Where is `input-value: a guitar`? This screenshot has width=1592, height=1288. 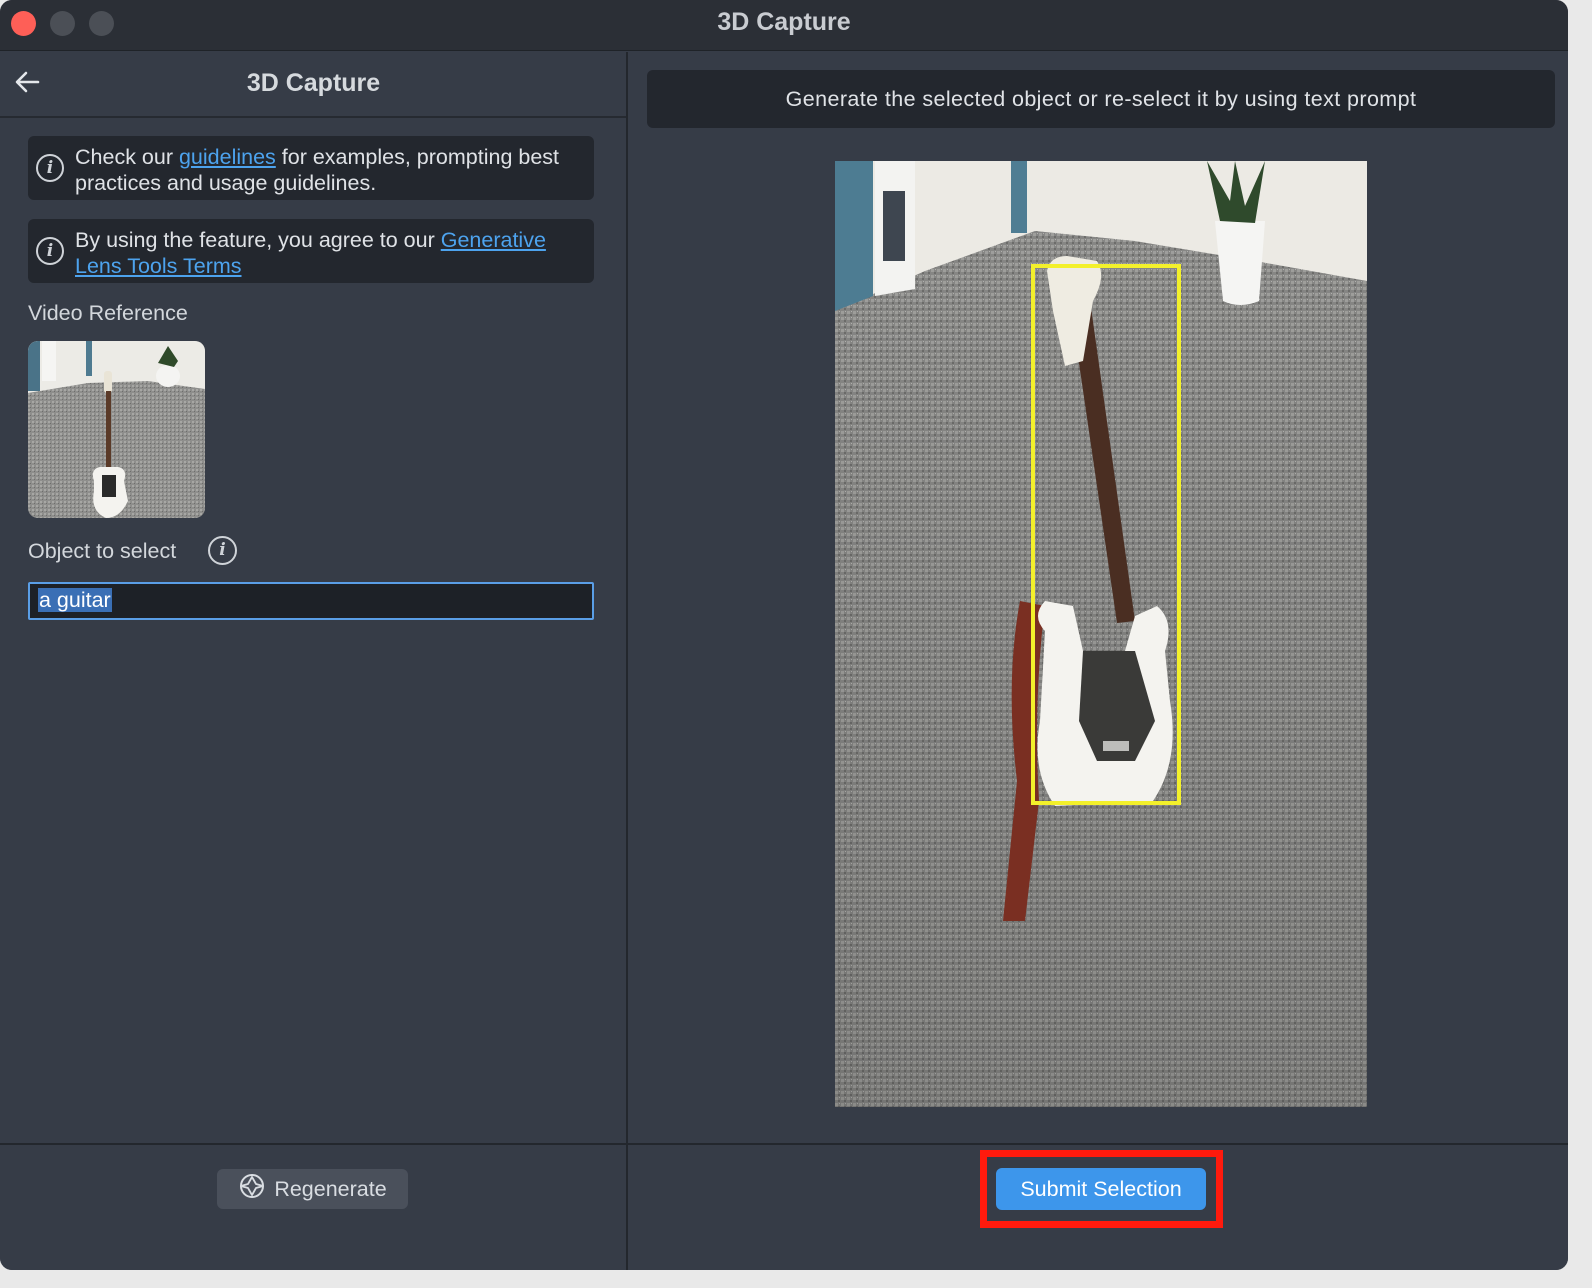 input-value: a guitar is located at coordinates (75, 600).